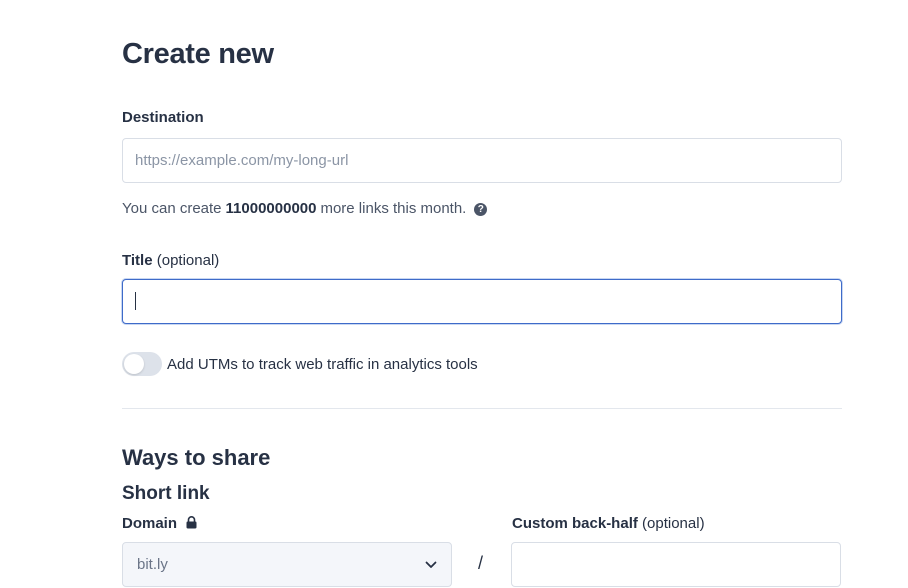  Describe the element at coordinates (575, 523) in the screenshot. I see `backhalf-label-text: Custom back-half` at that location.